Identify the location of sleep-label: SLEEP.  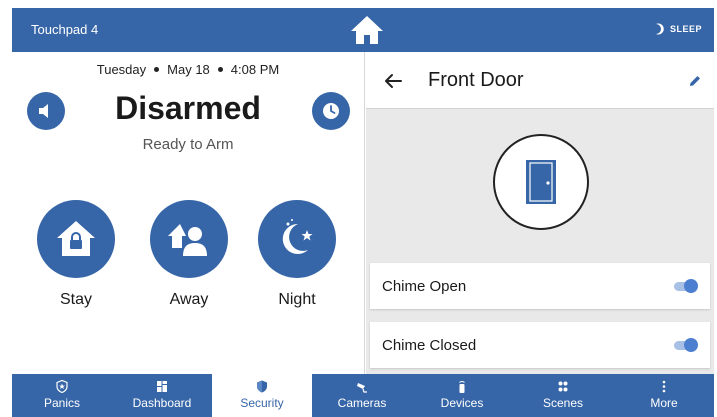
(685, 29).